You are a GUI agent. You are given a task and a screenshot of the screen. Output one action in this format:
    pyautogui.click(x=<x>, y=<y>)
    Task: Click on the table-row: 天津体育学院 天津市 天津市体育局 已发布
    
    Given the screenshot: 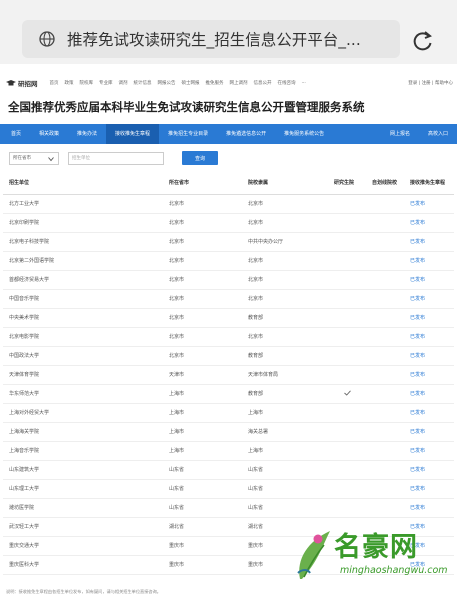 What is the action you would take?
    pyautogui.click(x=228, y=375)
    